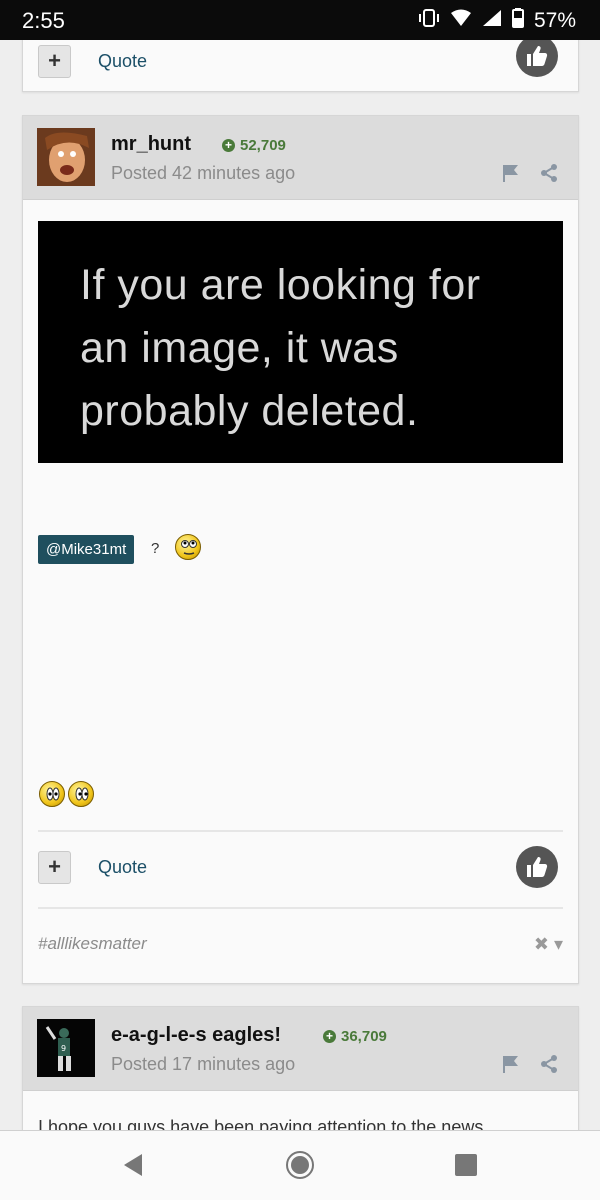 This screenshot has height=1200, width=600. I want to click on reputation-badge: + 36,709, so click(355, 1036).